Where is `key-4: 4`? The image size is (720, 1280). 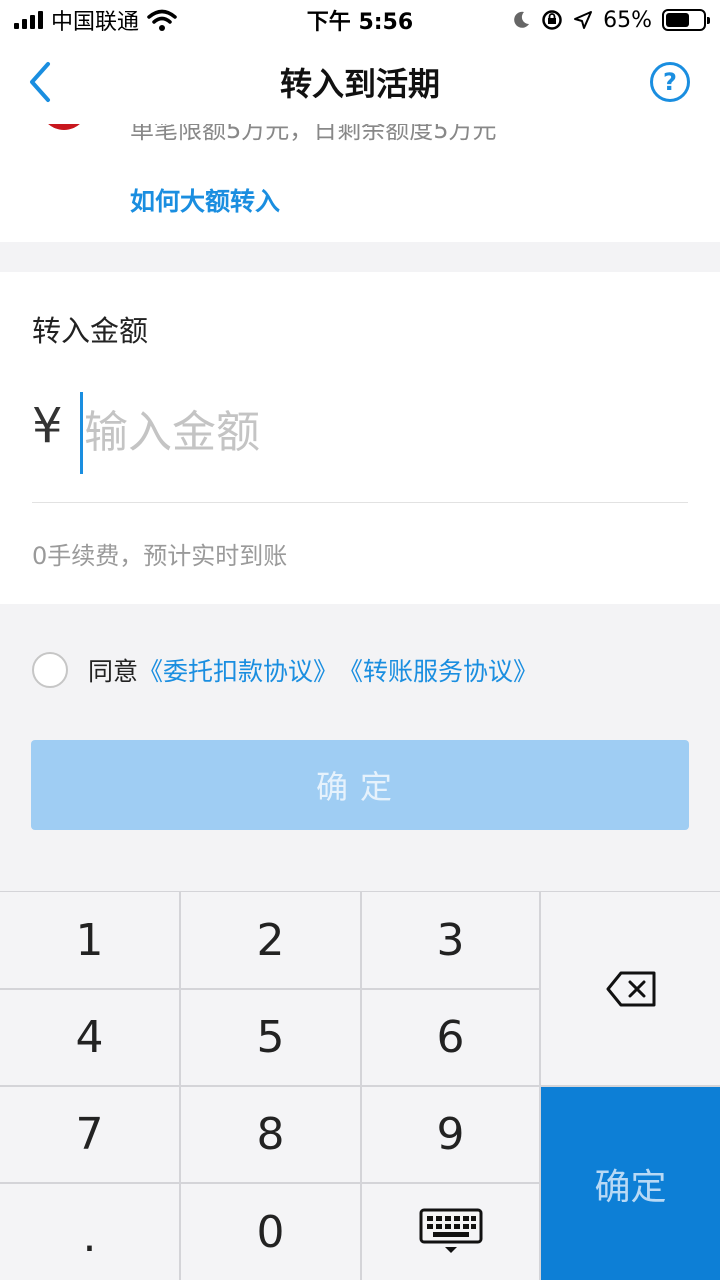
key-4: 4 is located at coordinates (89, 1037).